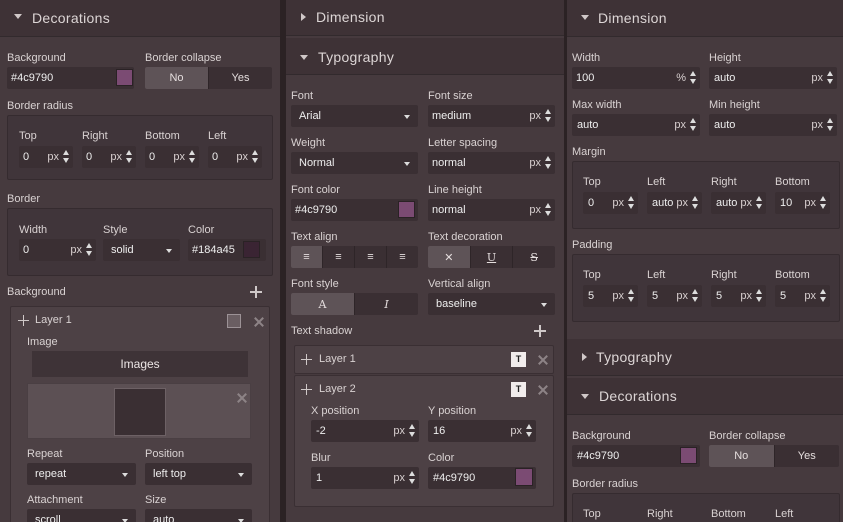  What do you see at coordinates (81, 474) in the screenshot?
I see `repeat-select: repeat` at bounding box center [81, 474].